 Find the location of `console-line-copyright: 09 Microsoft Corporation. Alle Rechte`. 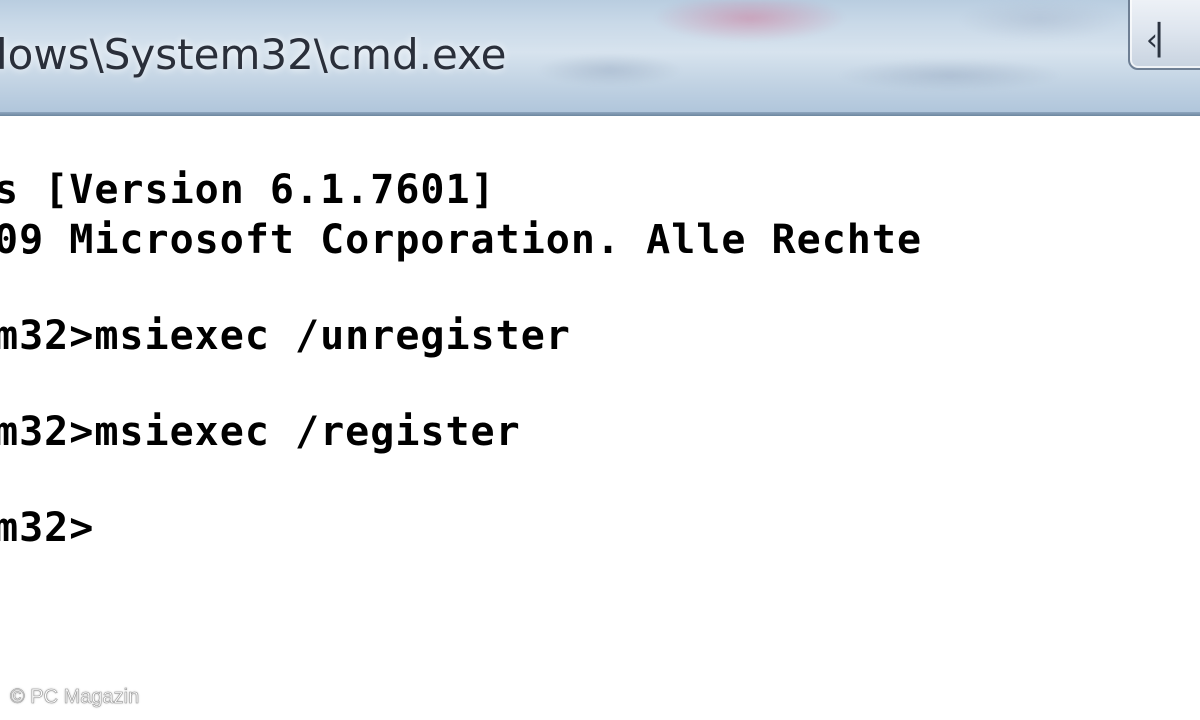

console-line-copyright: 09 Microsoft Corporation. Alle Rechte is located at coordinates (461, 240).